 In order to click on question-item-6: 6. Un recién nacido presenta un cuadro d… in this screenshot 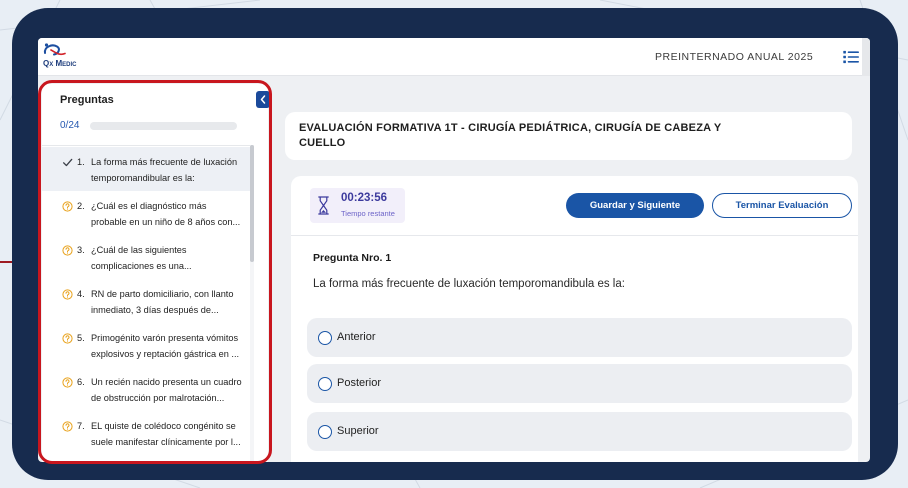, I will do `click(146, 389)`.